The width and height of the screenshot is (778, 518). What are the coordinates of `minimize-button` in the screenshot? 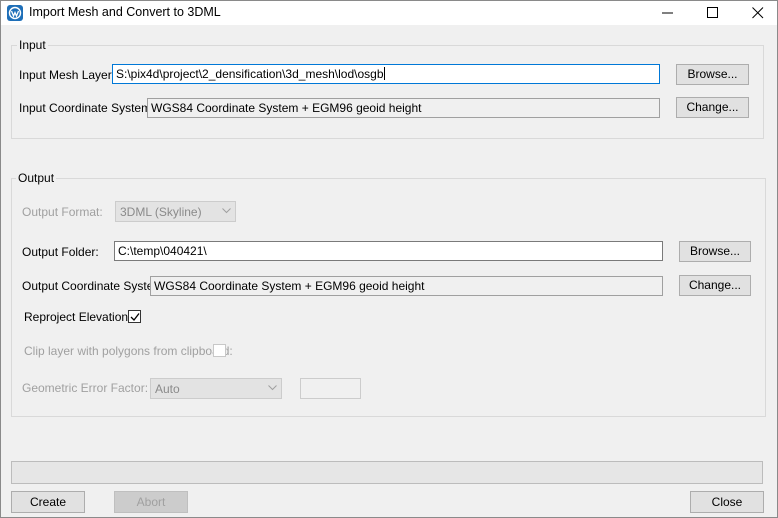 It's located at (667, 13).